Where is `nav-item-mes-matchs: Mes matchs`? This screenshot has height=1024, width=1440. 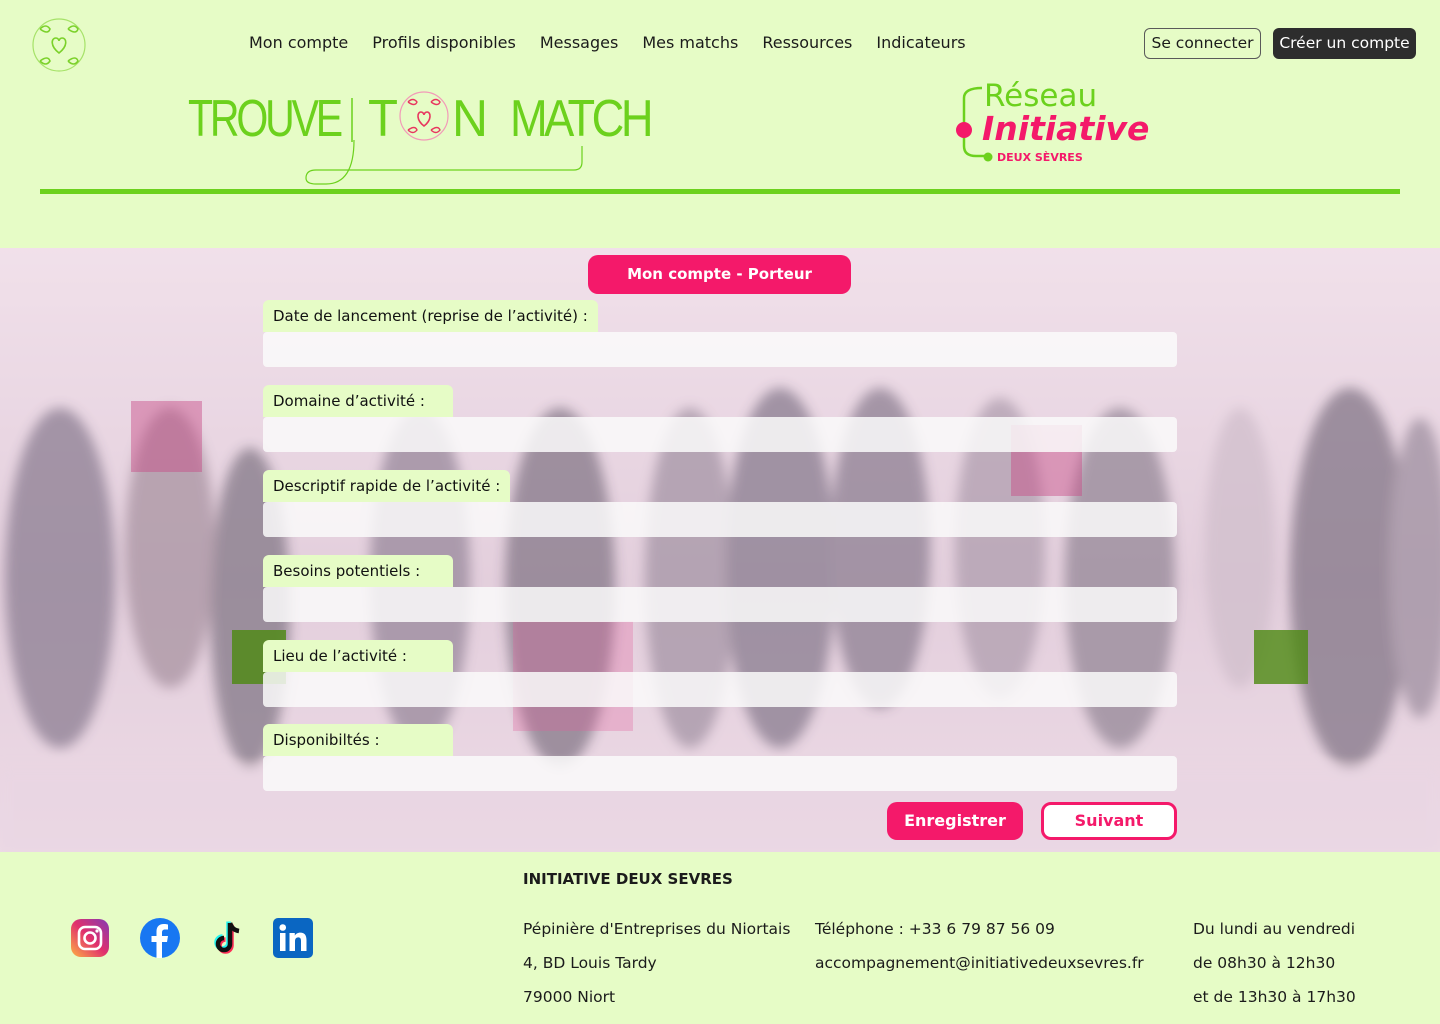
nav-item-mes-matchs: Mes matchs is located at coordinates (690, 43).